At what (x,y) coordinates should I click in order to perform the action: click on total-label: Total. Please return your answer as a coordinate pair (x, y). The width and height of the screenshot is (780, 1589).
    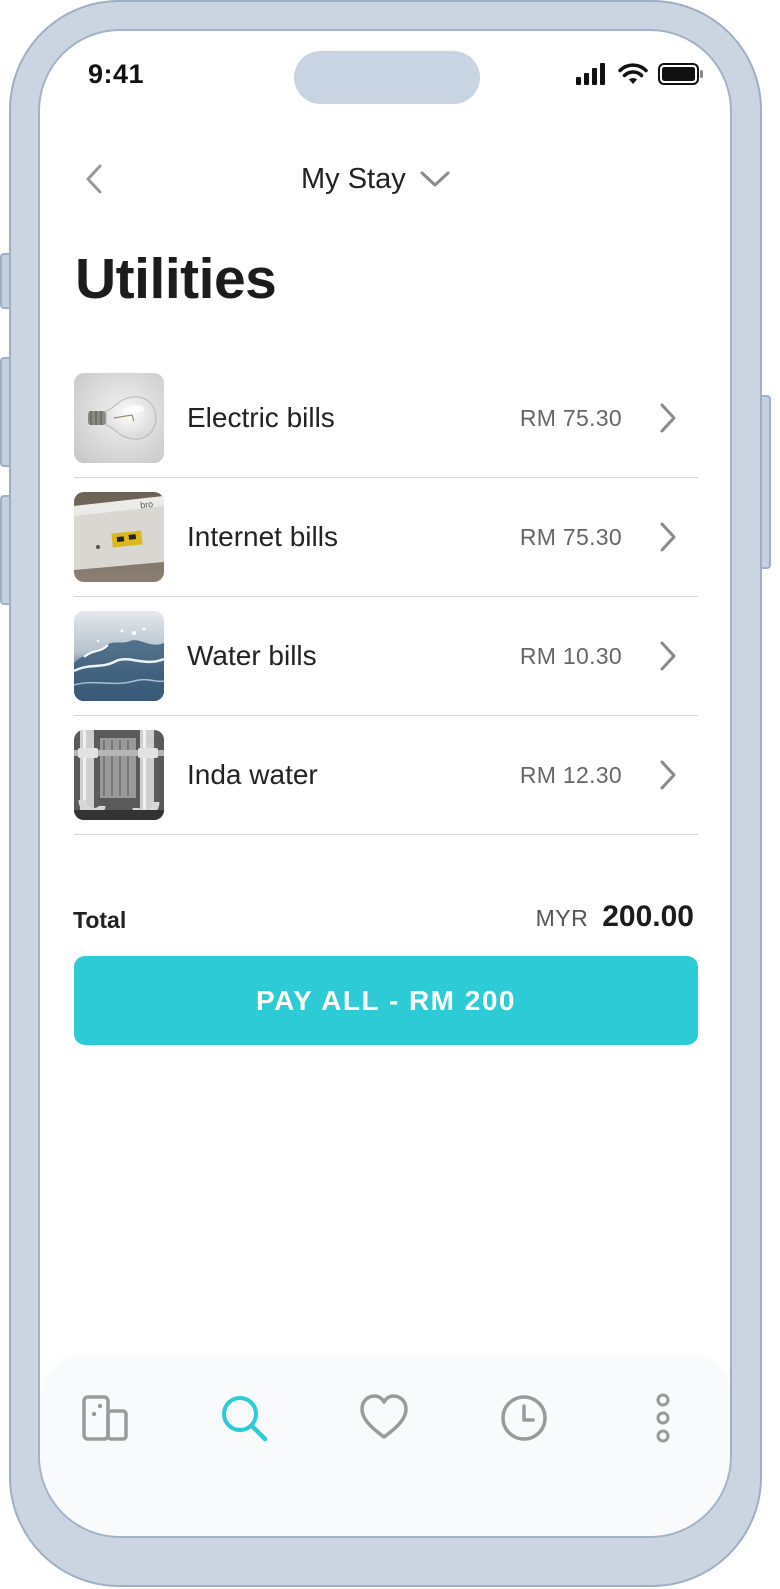
    Looking at the image, I should click on (100, 920).